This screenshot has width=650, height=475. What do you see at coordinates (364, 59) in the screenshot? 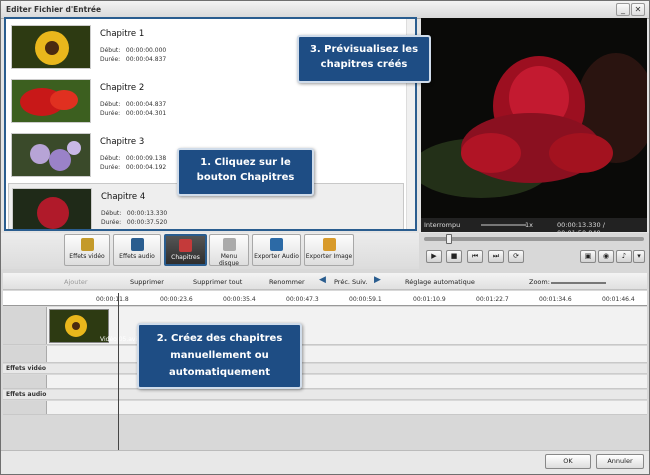
I see `callout-preview: 3. Prévisualisez les chapitres créés` at bounding box center [364, 59].